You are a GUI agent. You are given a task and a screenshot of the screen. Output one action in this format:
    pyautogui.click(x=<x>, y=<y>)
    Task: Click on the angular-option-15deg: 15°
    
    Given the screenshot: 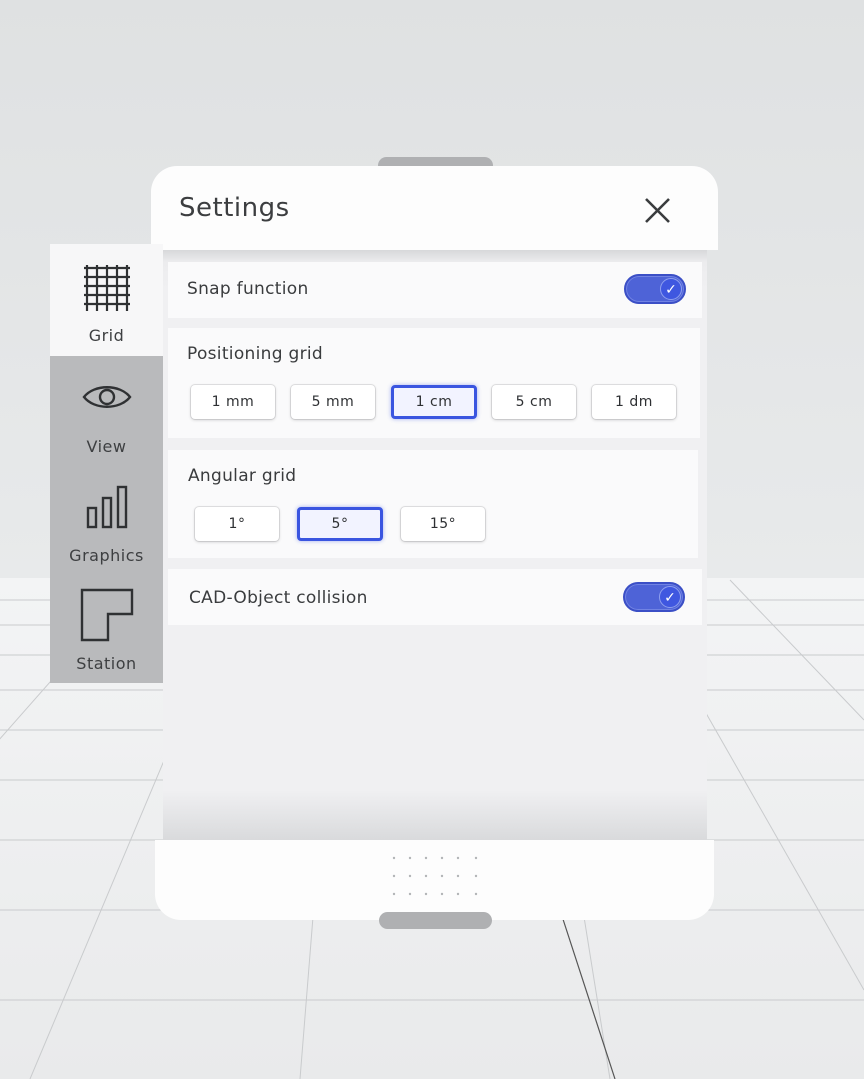 What is the action you would take?
    pyautogui.click(x=443, y=524)
    